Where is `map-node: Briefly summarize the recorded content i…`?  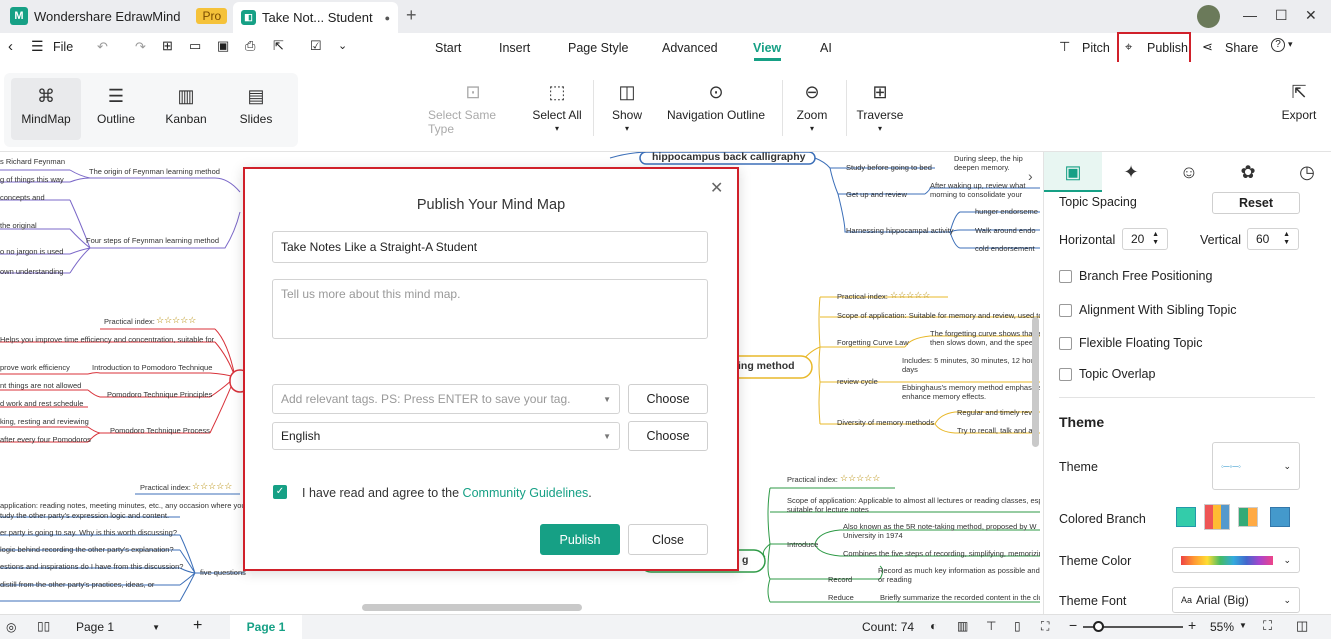 map-node: Briefly summarize the recorded content i… is located at coordinates (960, 597).